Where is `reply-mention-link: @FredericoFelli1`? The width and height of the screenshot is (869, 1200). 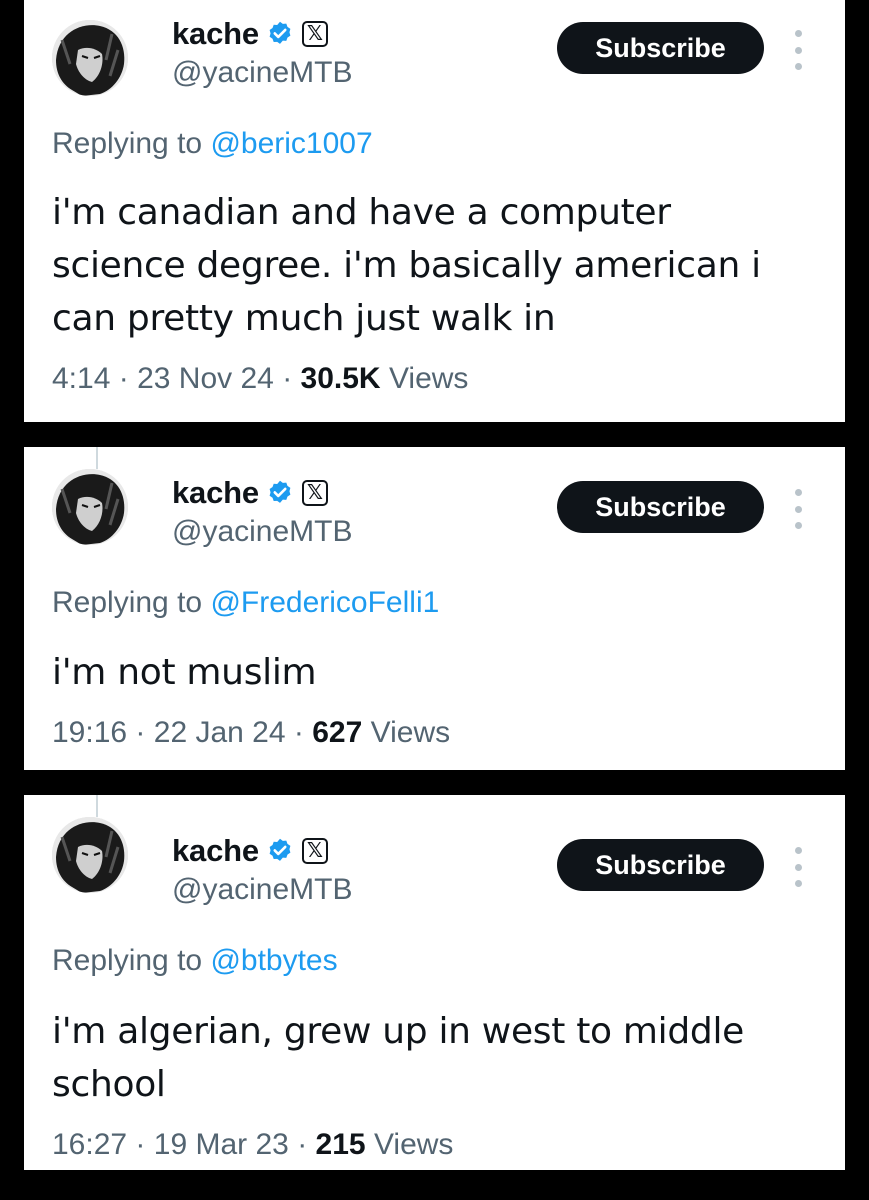 reply-mention-link: @FredericoFelli1 is located at coordinates (324, 602).